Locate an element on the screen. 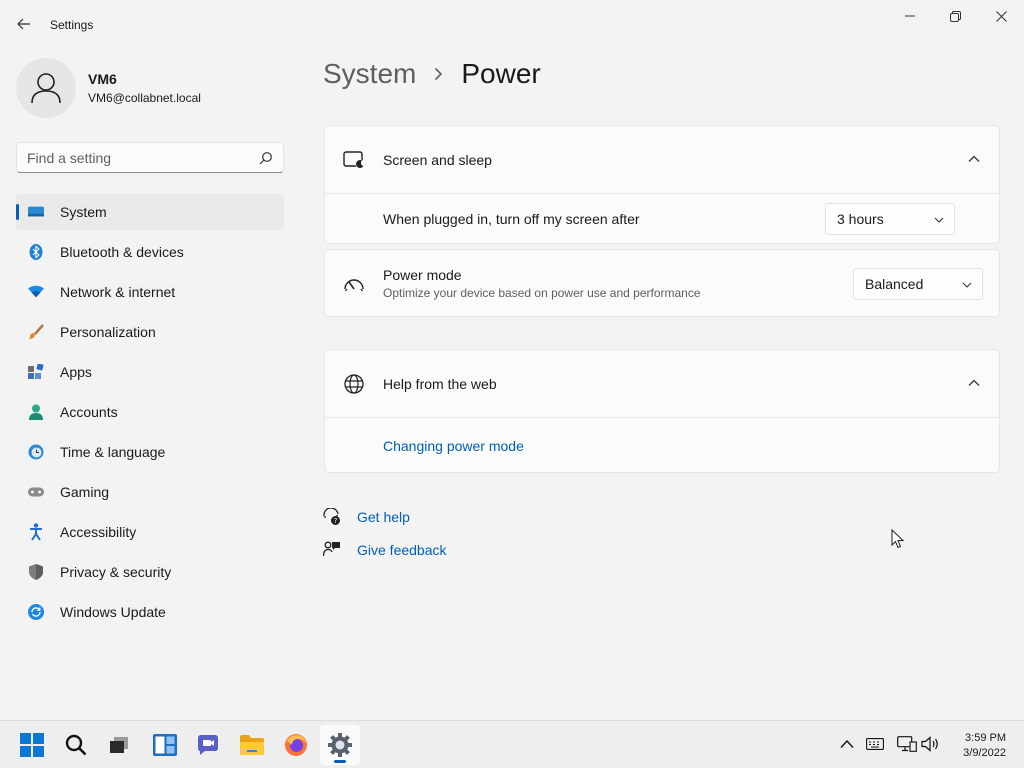 The height and width of the screenshot is (768, 1024). profile-name: VM6 is located at coordinates (102, 79).